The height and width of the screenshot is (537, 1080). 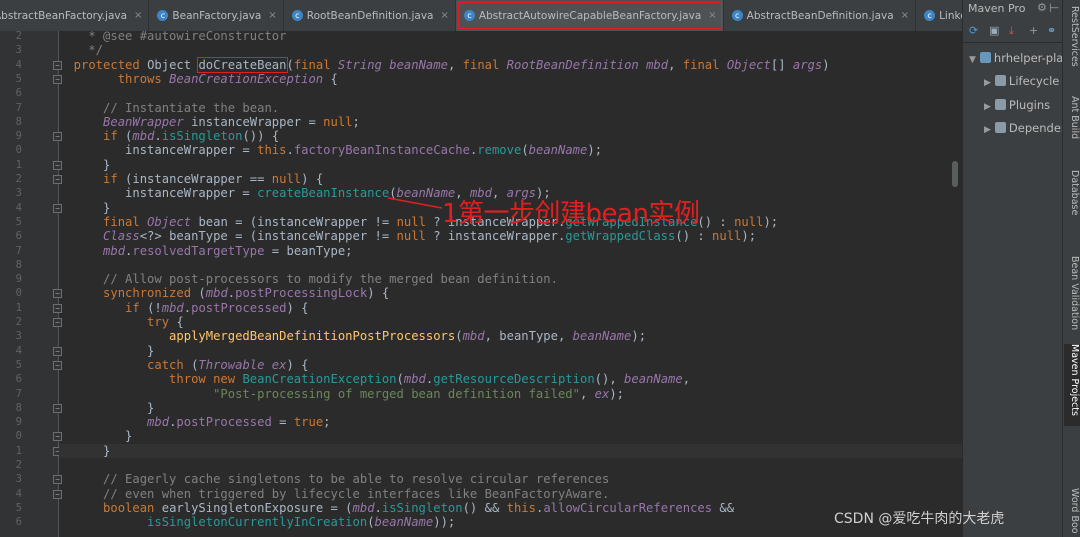 What do you see at coordinates (415, 203) in the screenshot?
I see `annotation-arrow` at bounding box center [415, 203].